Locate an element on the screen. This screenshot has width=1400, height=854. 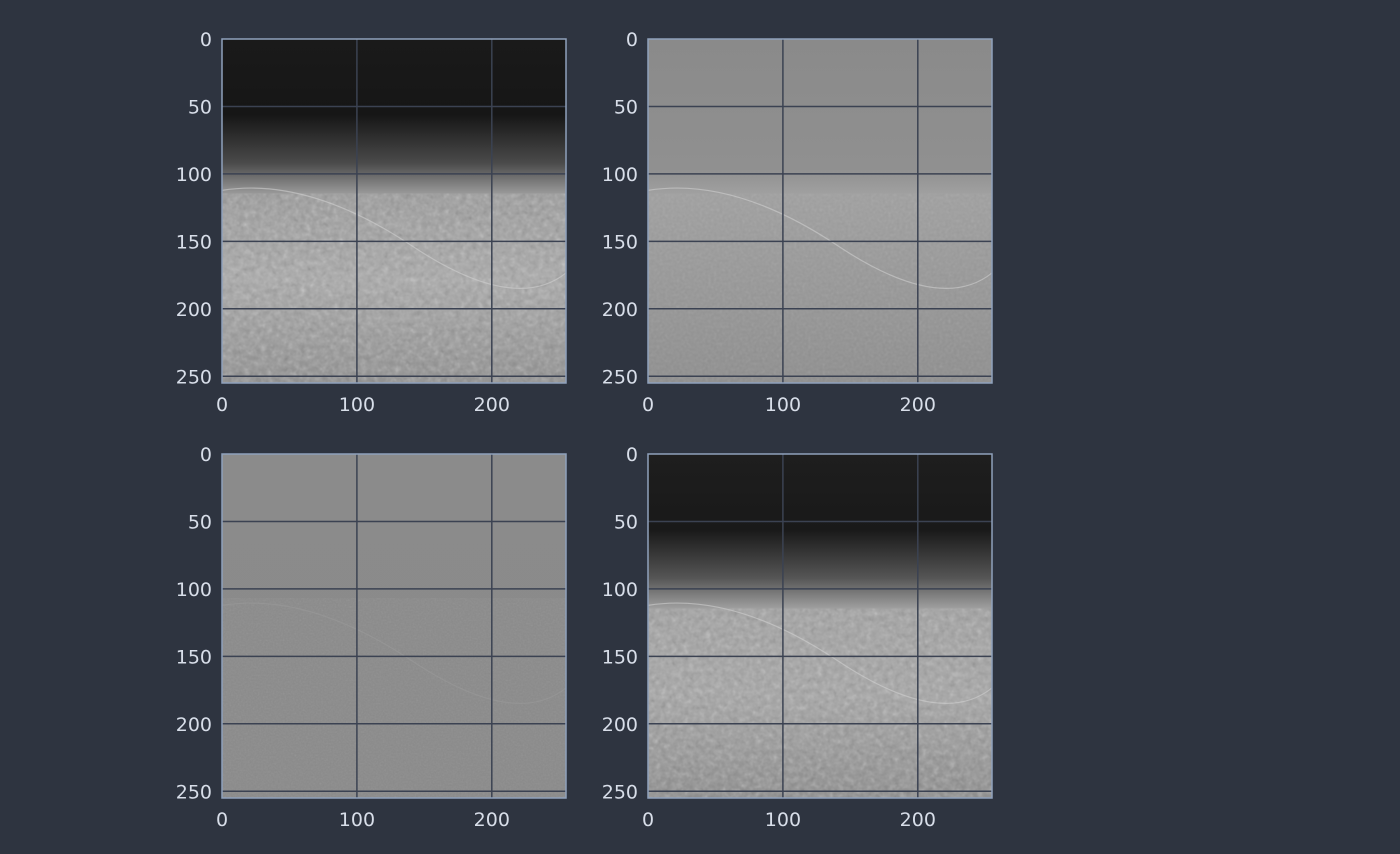
panel-3: 0 100 200 0 50 100 150 200 250 is located at coordinates (371, 637).